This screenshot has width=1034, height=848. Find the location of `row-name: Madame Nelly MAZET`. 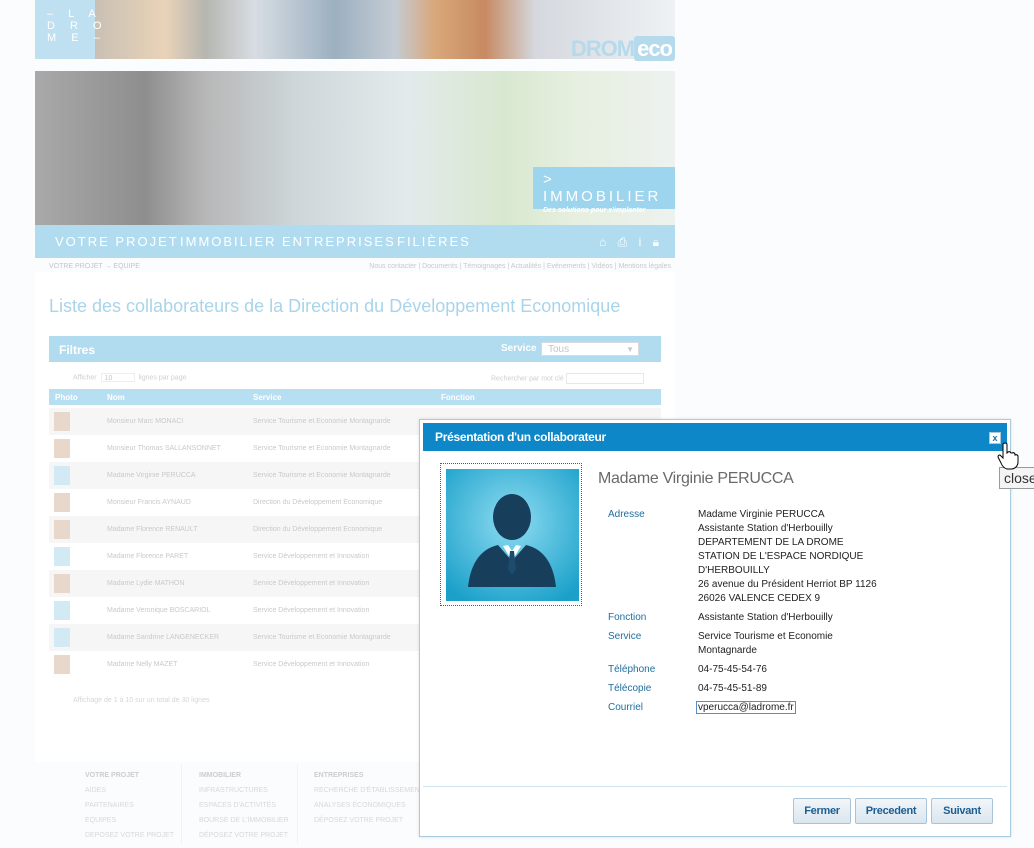

row-name: Madame Nelly MAZET is located at coordinates (142, 664).